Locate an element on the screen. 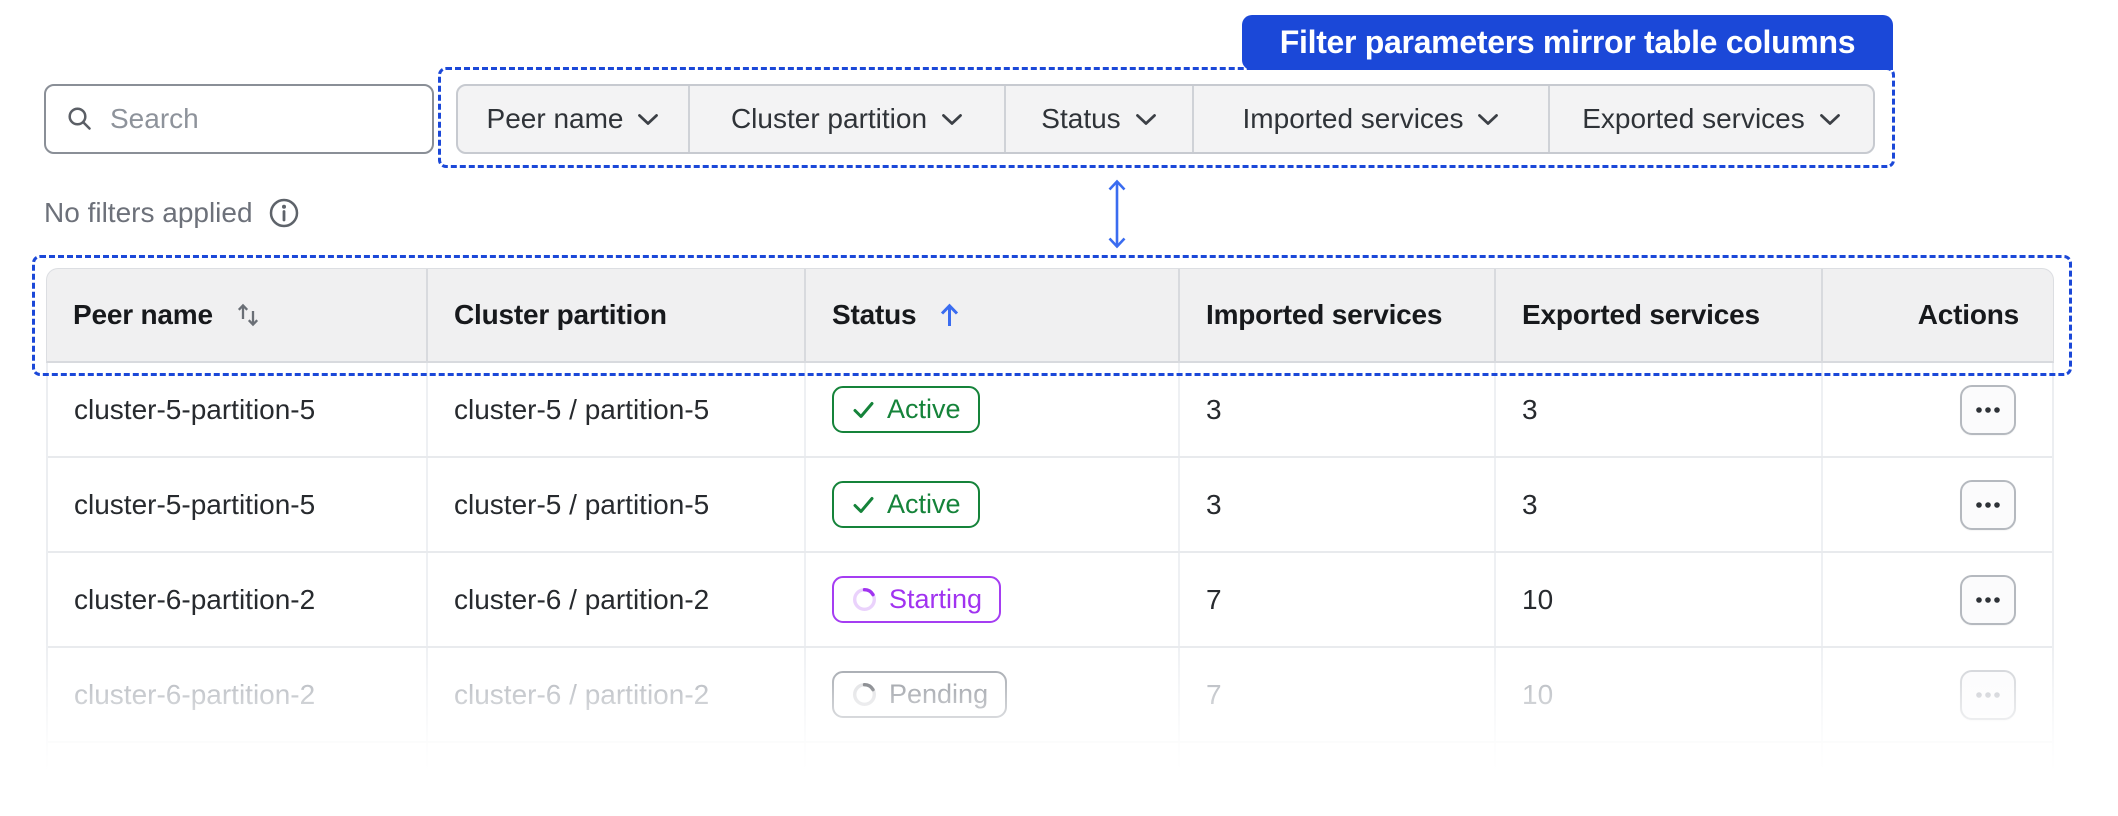 The width and height of the screenshot is (2118, 816). filter-chip-status: Status is located at coordinates (1100, 119).